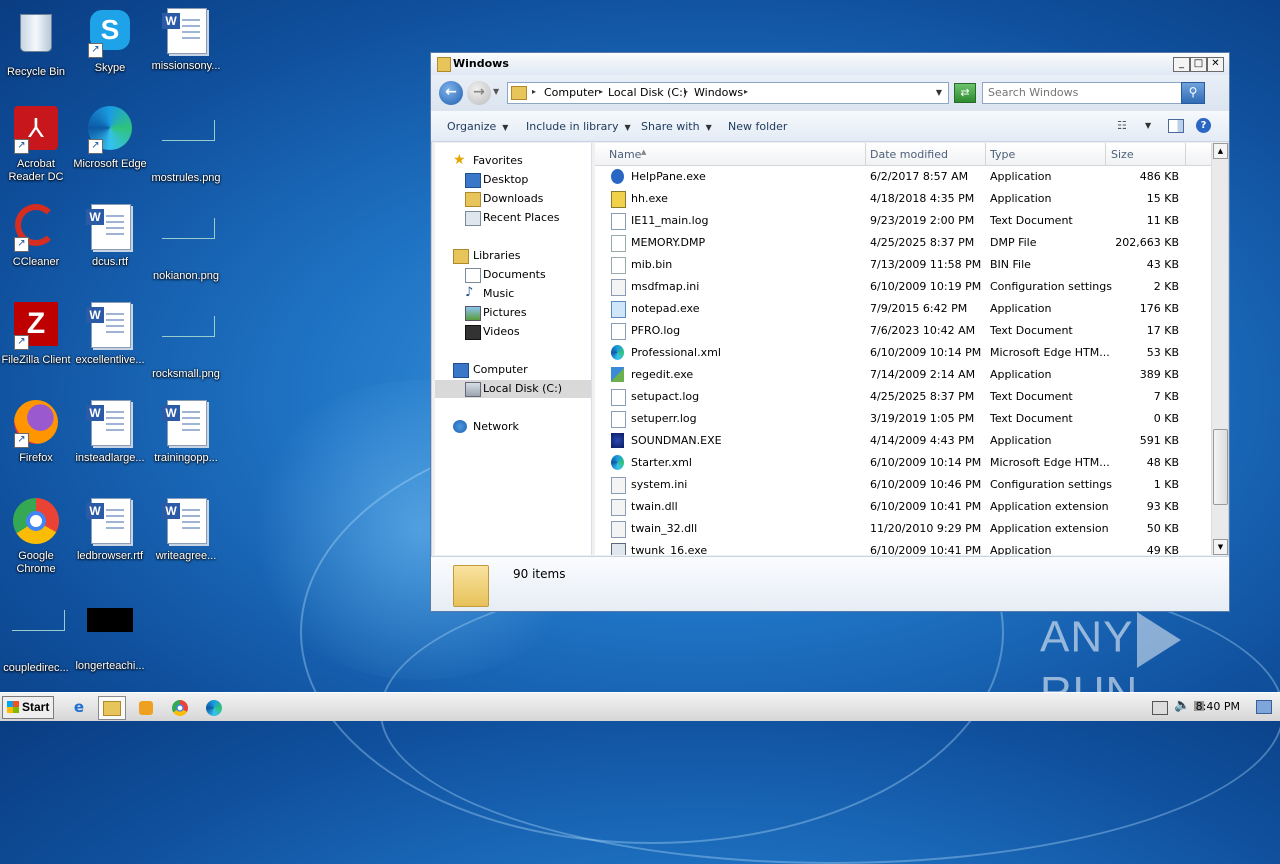  I want to click on help-icon: ?, so click(1203, 125).